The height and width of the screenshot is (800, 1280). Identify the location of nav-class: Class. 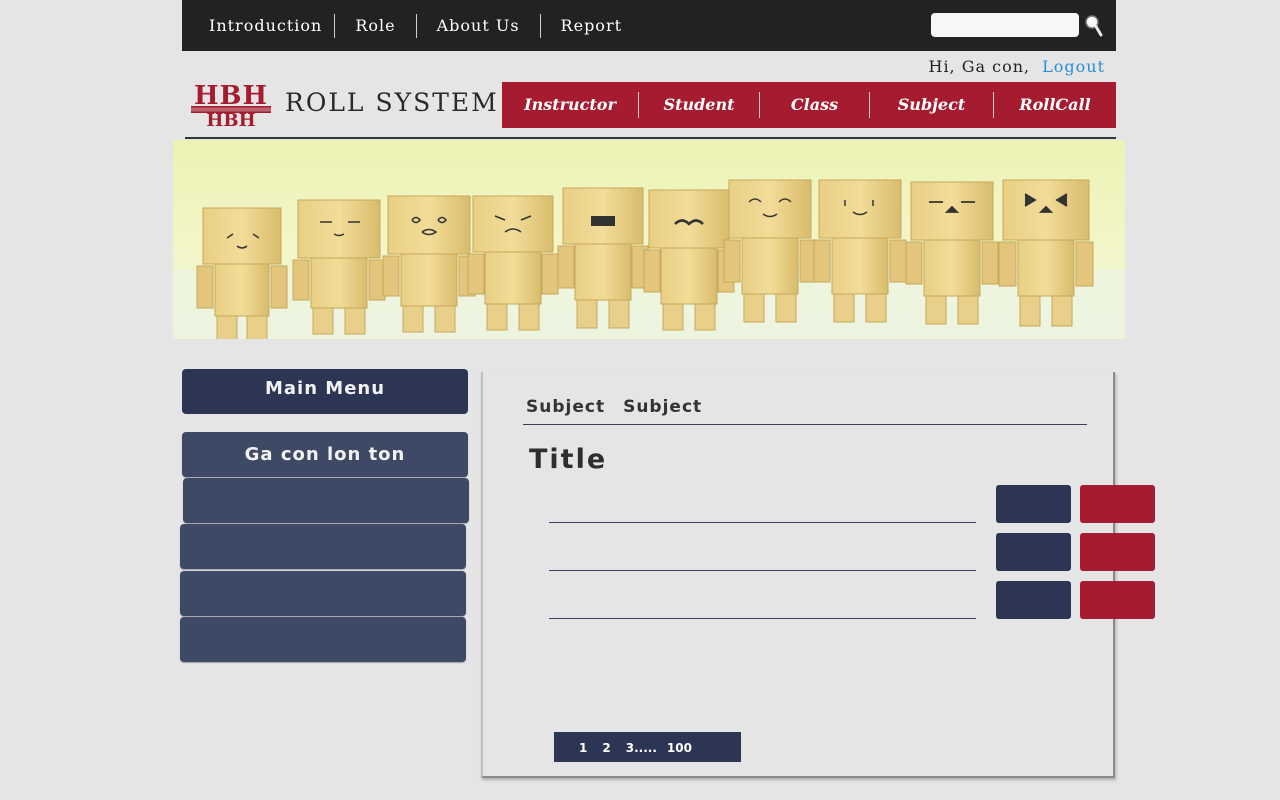
(814, 105).